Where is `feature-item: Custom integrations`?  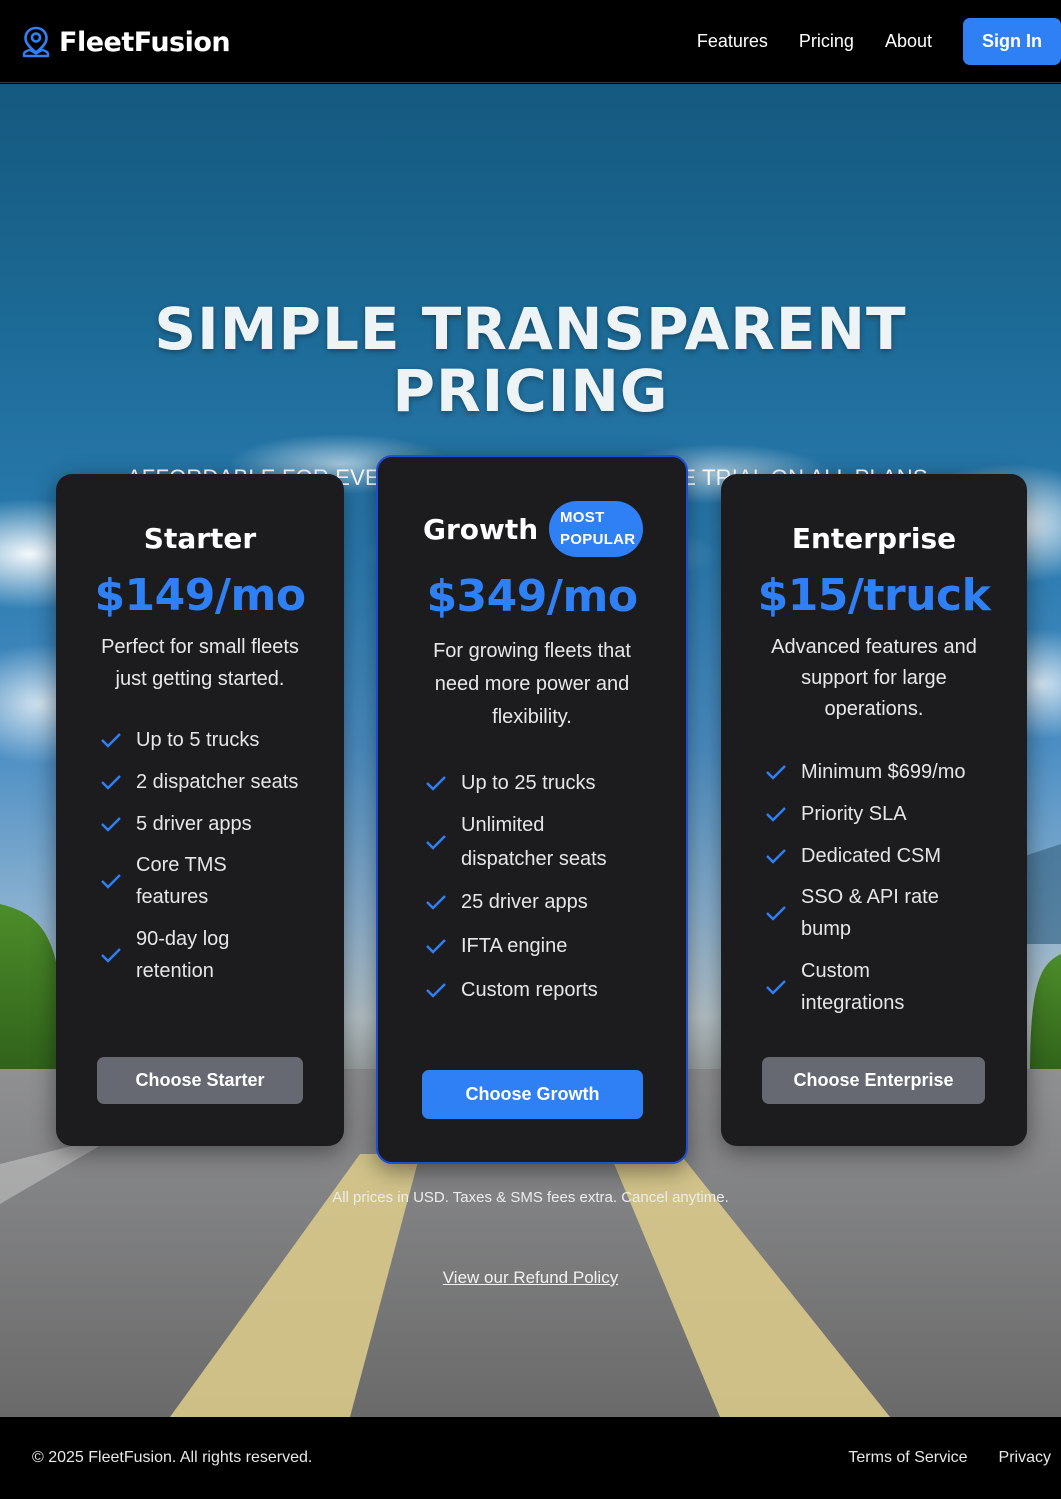 feature-item: Custom integrations is located at coordinates (865, 987).